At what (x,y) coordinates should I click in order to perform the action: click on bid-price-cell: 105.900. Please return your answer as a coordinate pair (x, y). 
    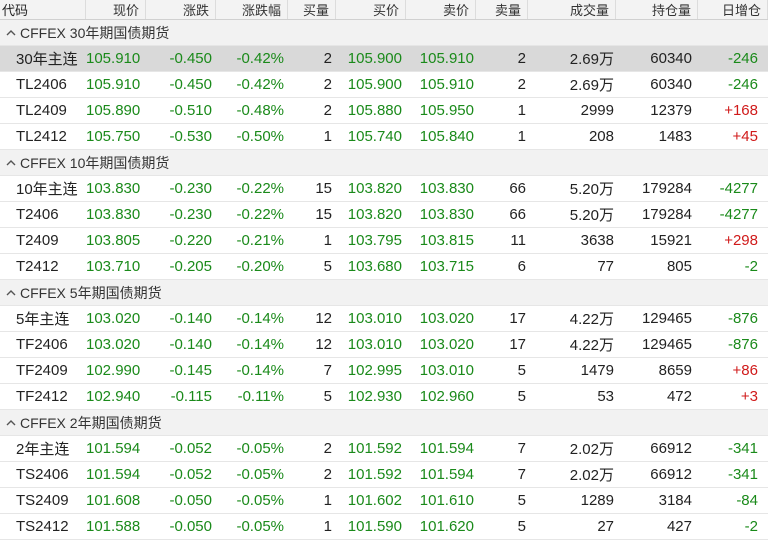
    Looking at the image, I should click on (374, 84).